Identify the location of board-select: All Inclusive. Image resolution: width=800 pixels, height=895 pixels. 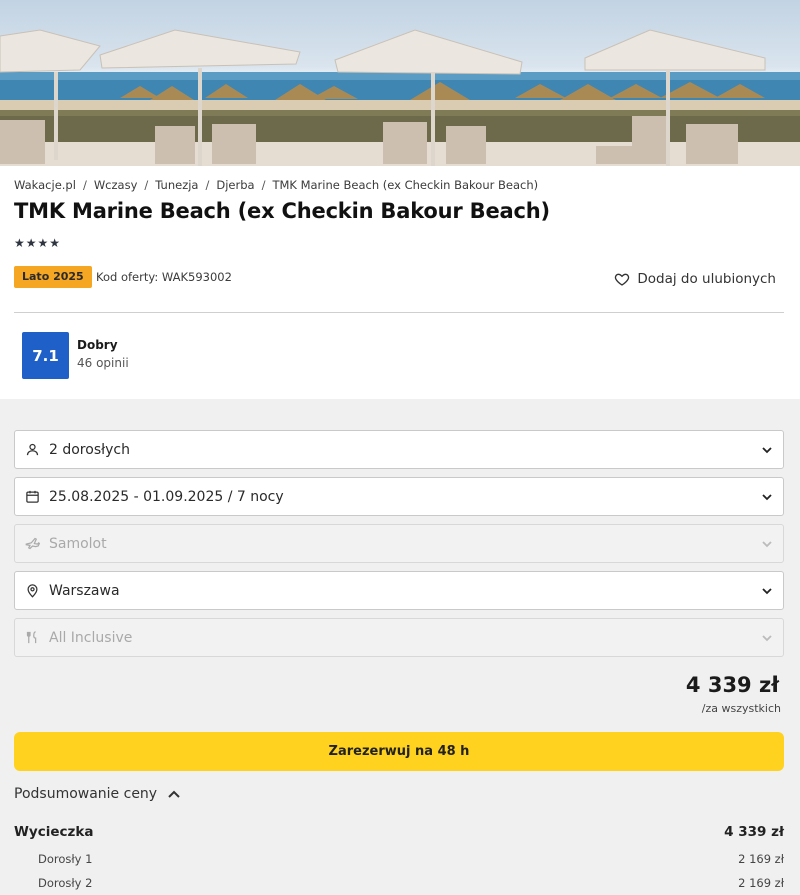
(399, 637).